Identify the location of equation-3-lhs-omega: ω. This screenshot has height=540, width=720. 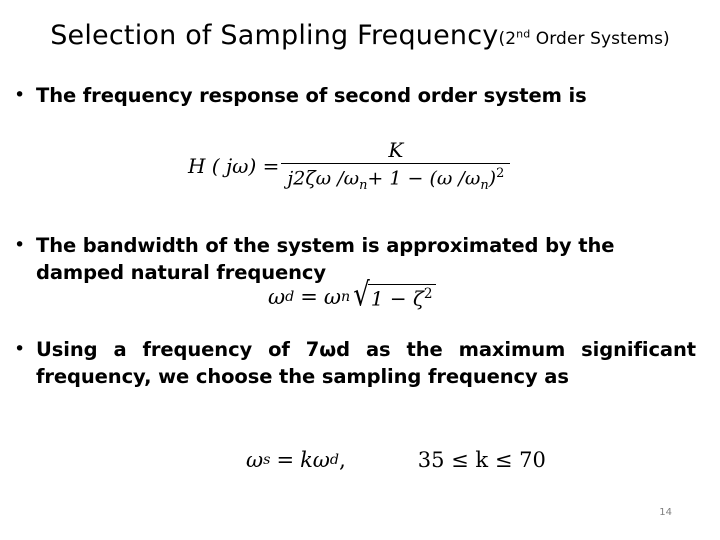
(255, 460).